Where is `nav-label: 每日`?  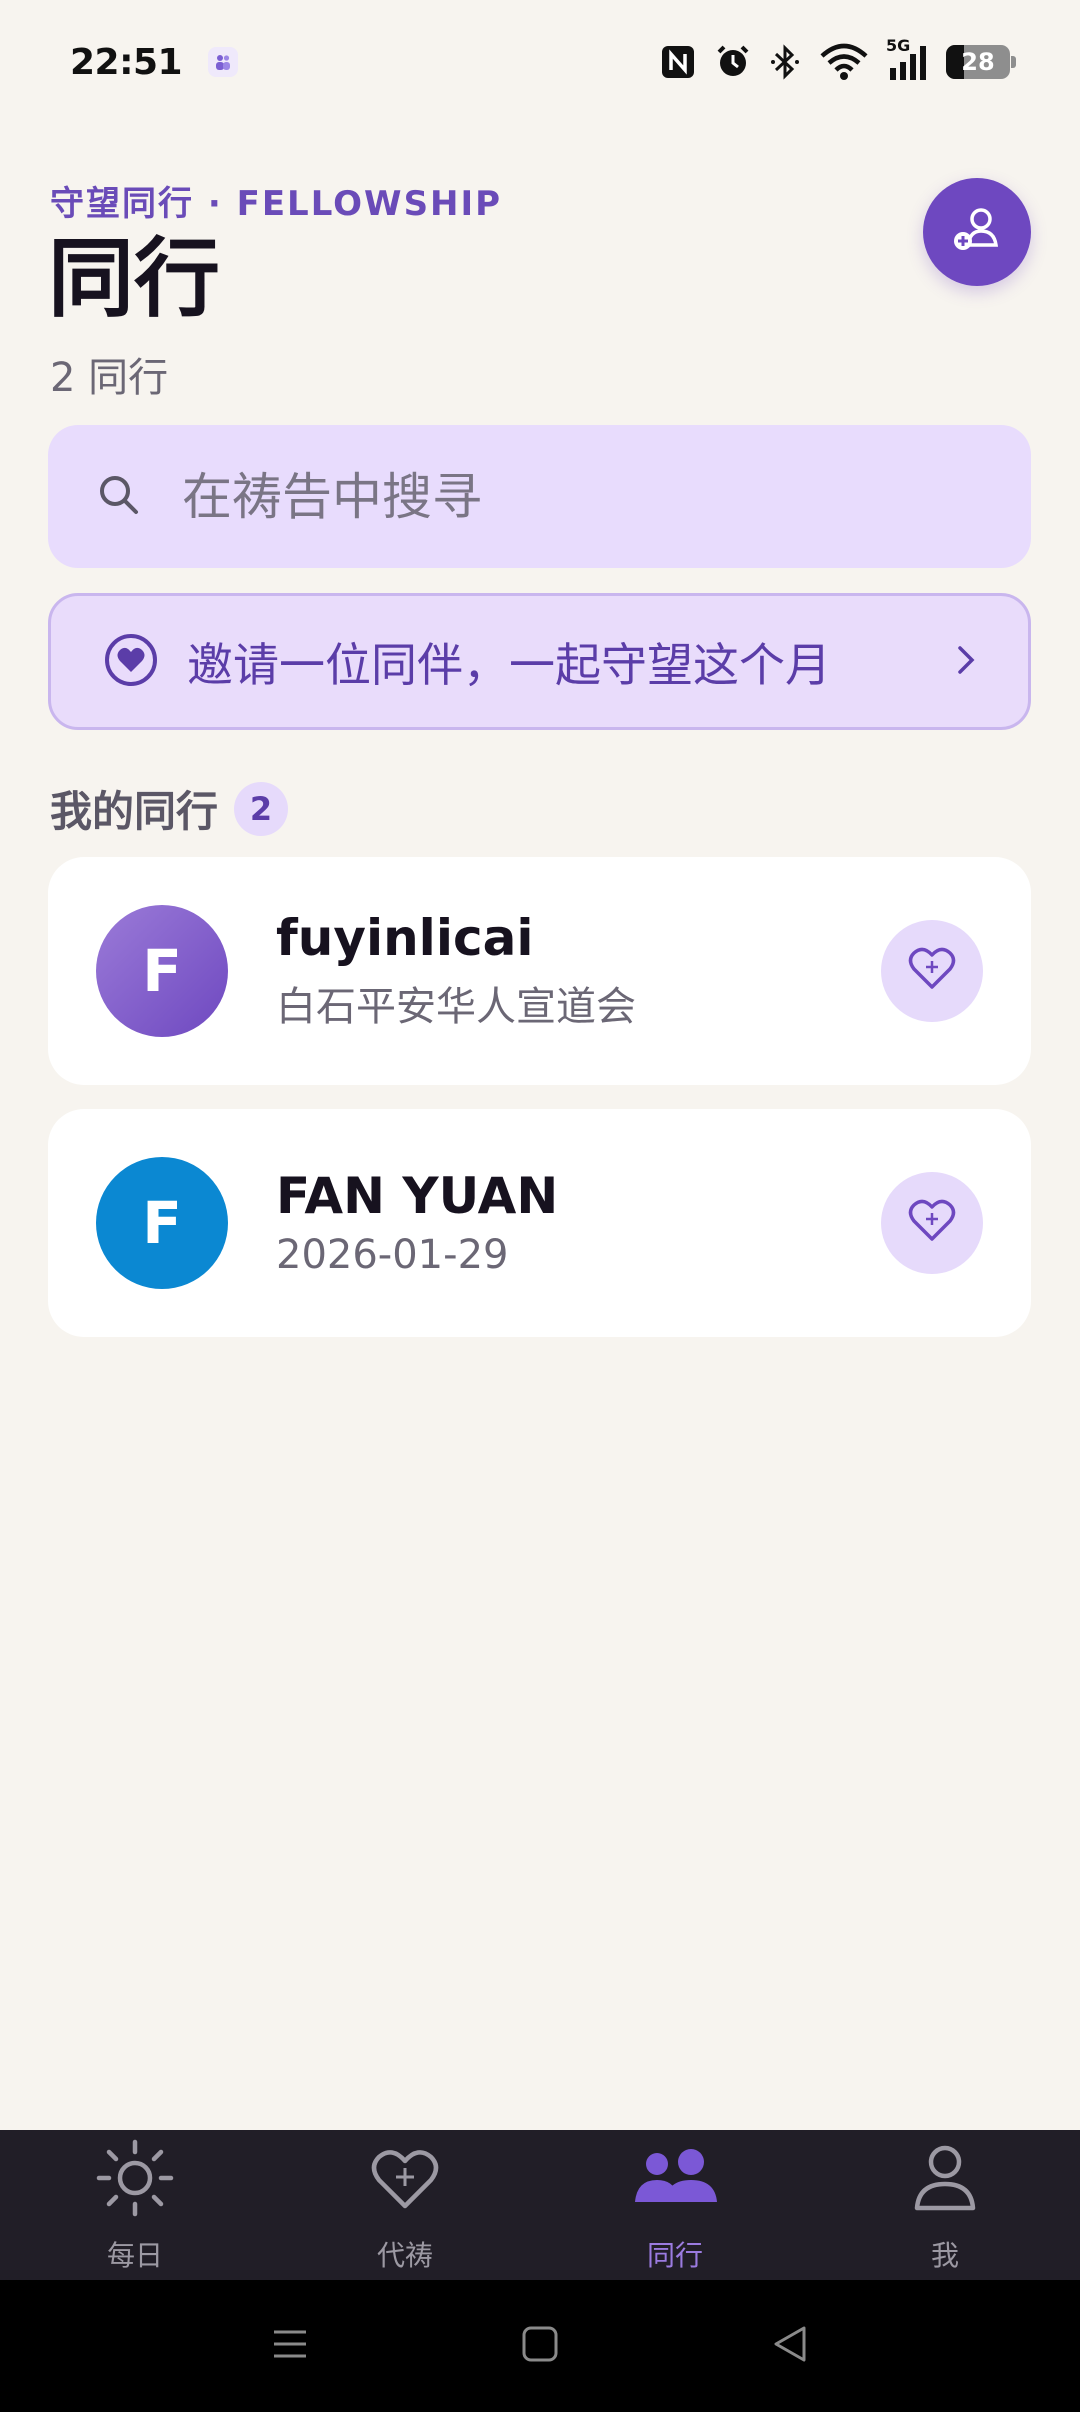 nav-label: 每日 is located at coordinates (134, 2255).